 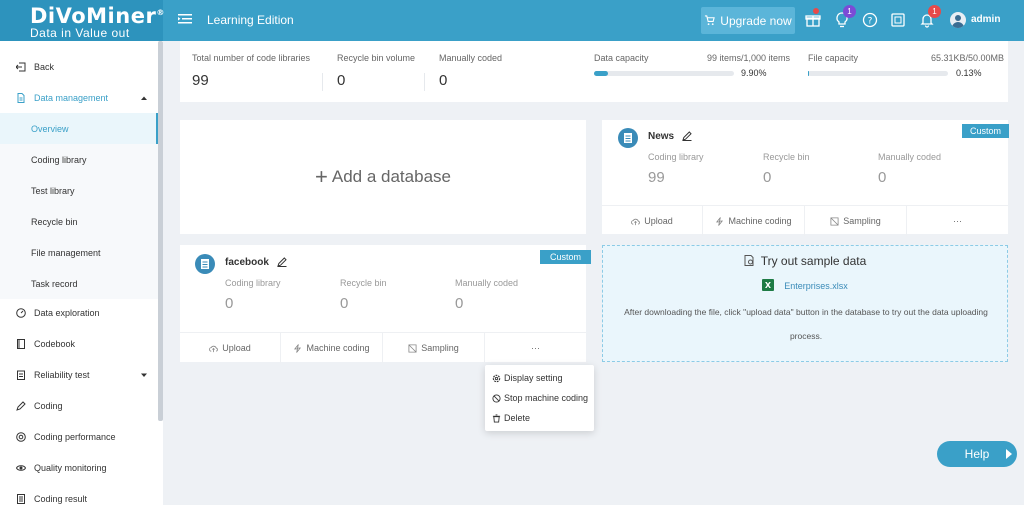 What do you see at coordinates (79, 128) in the screenshot?
I see `sidebar-item-overview: Overview` at bounding box center [79, 128].